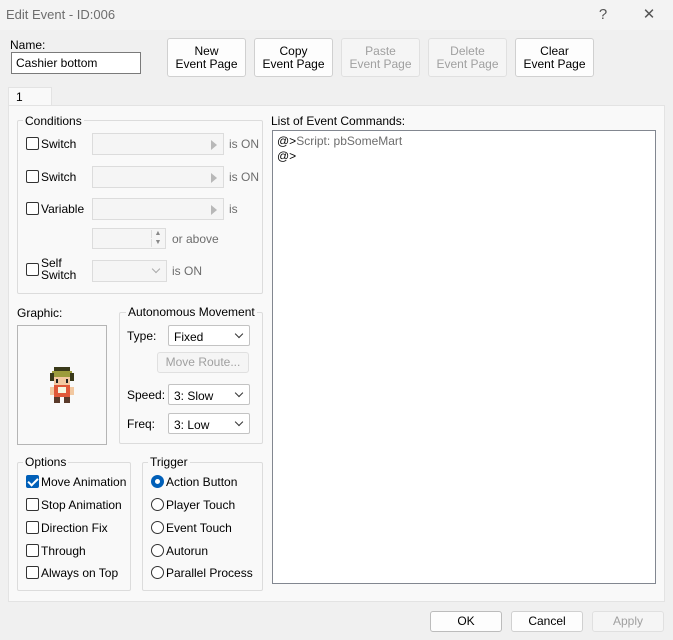 The height and width of the screenshot is (640, 673). Describe the element at coordinates (32, 176) in the screenshot. I see `switch2-checkbox` at that location.